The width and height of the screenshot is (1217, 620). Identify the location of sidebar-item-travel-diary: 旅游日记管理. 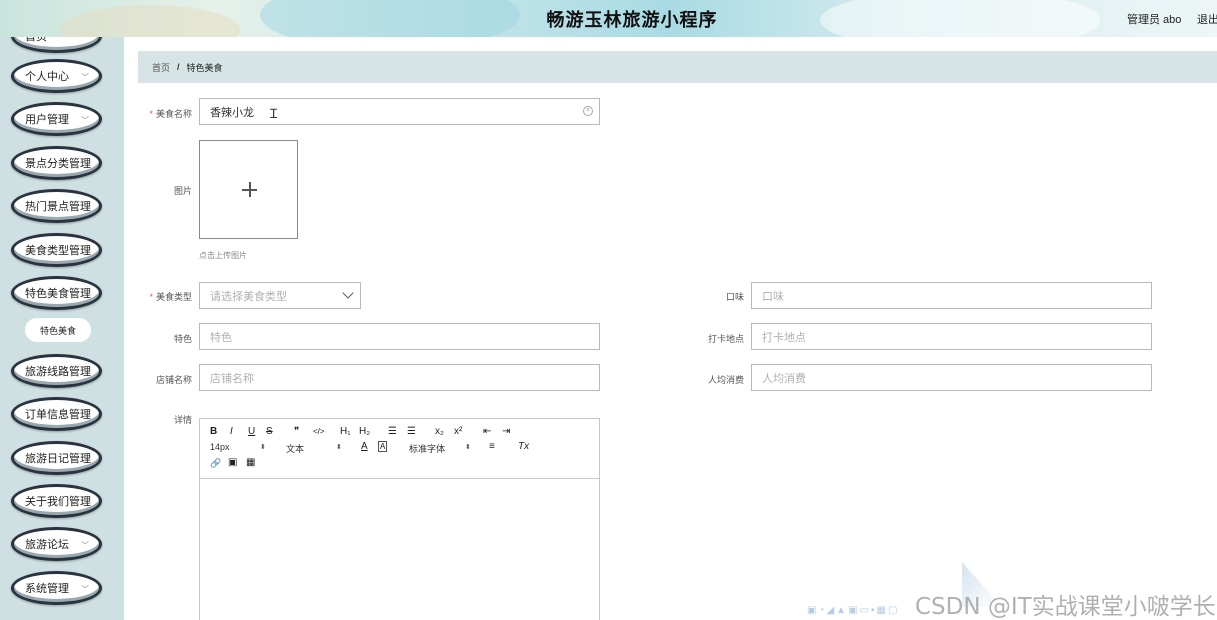
(56, 458).